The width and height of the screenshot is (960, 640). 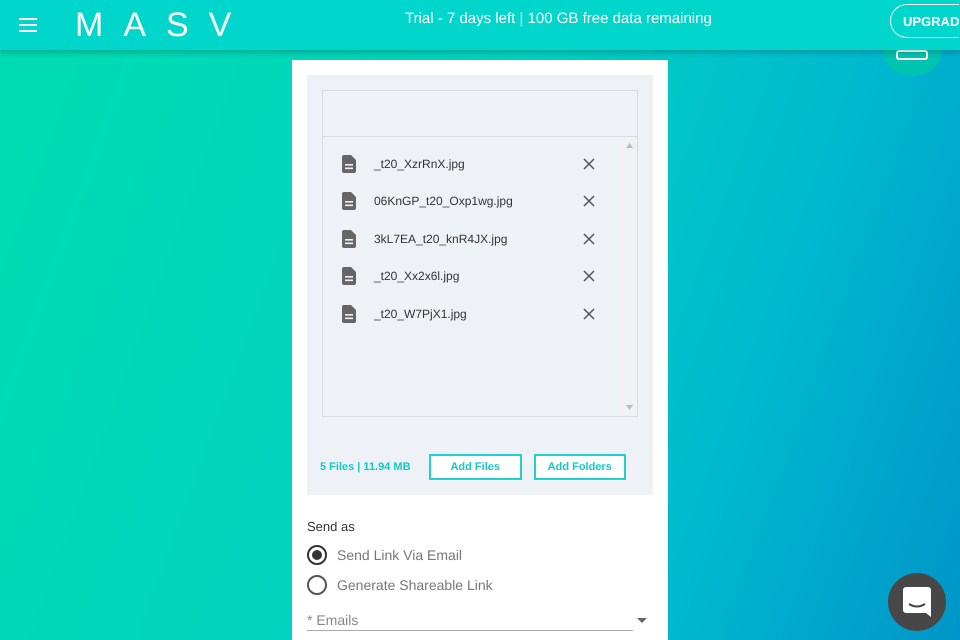 I want to click on tray-icon, so click(x=912, y=55).